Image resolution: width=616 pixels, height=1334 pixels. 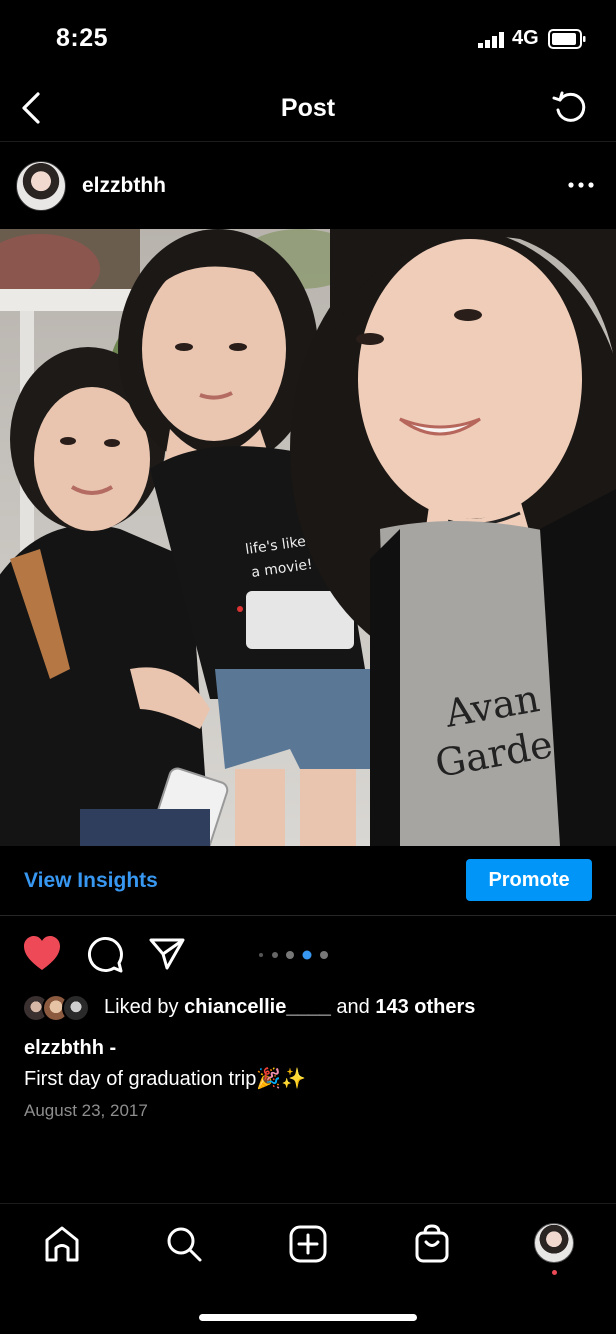 I want to click on network-type: 4G, so click(x=525, y=38).